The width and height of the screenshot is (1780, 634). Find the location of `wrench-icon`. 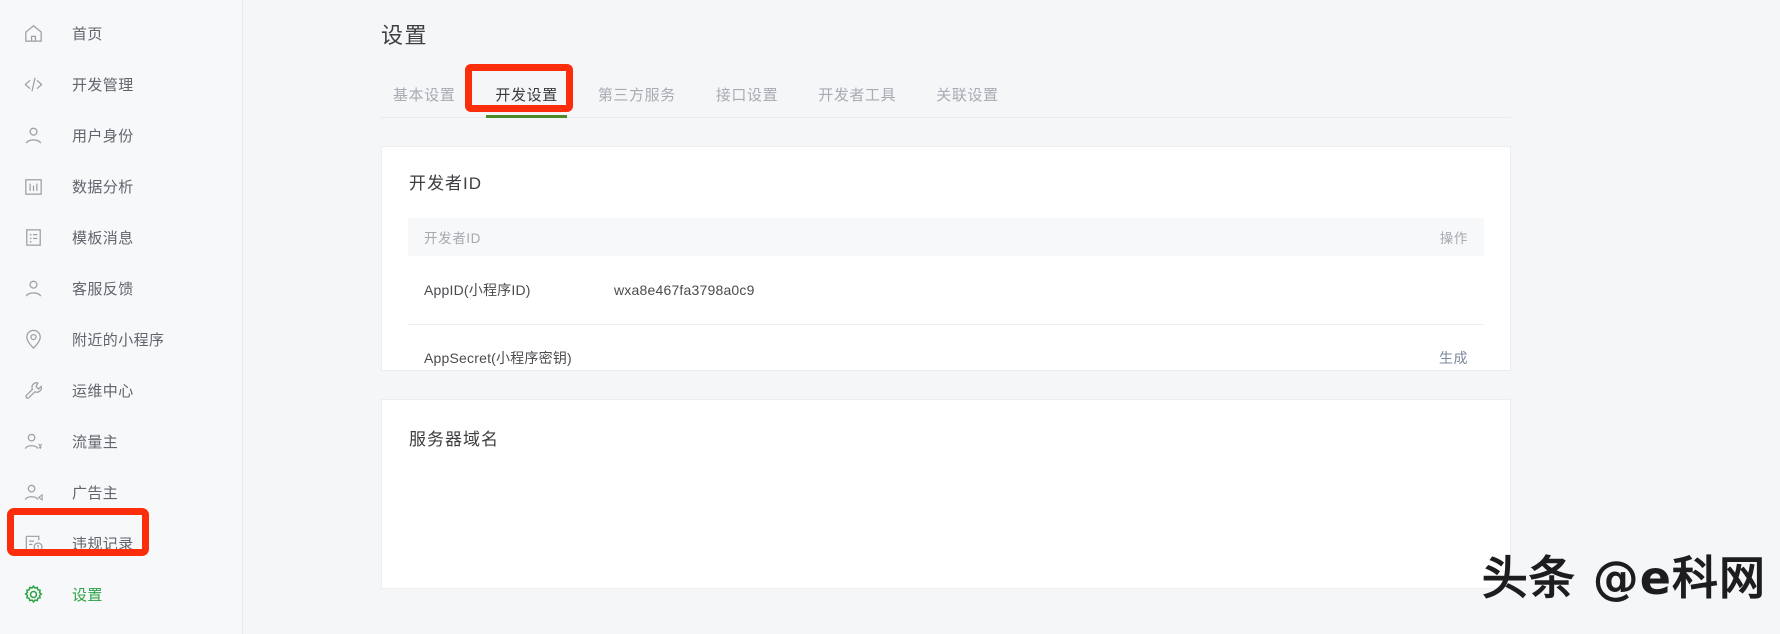

wrench-icon is located at coordinates (33, 391).